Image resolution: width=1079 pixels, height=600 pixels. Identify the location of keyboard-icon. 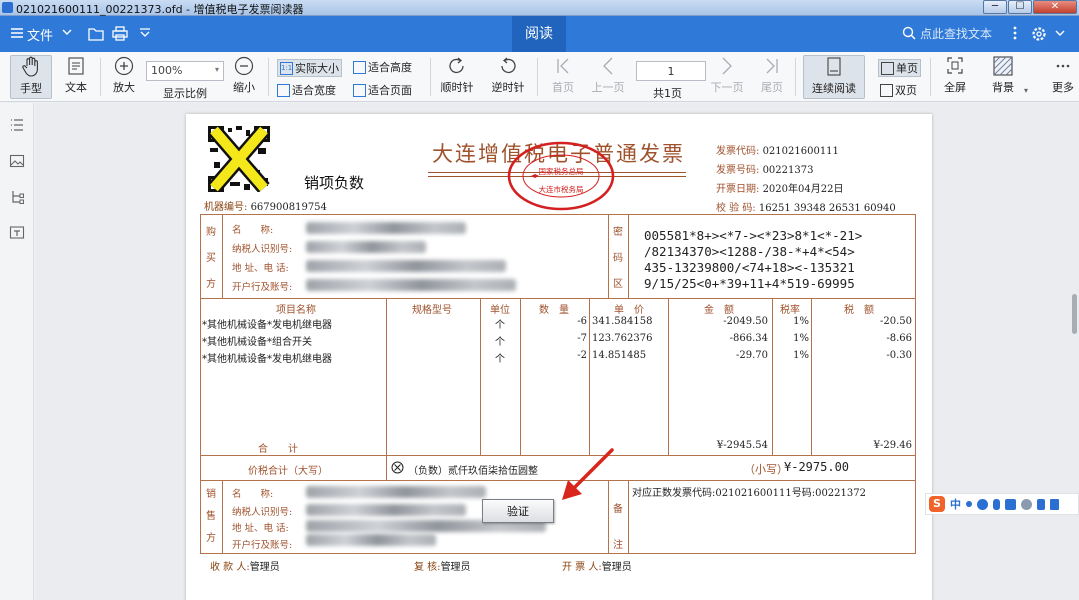
(1010, 504).